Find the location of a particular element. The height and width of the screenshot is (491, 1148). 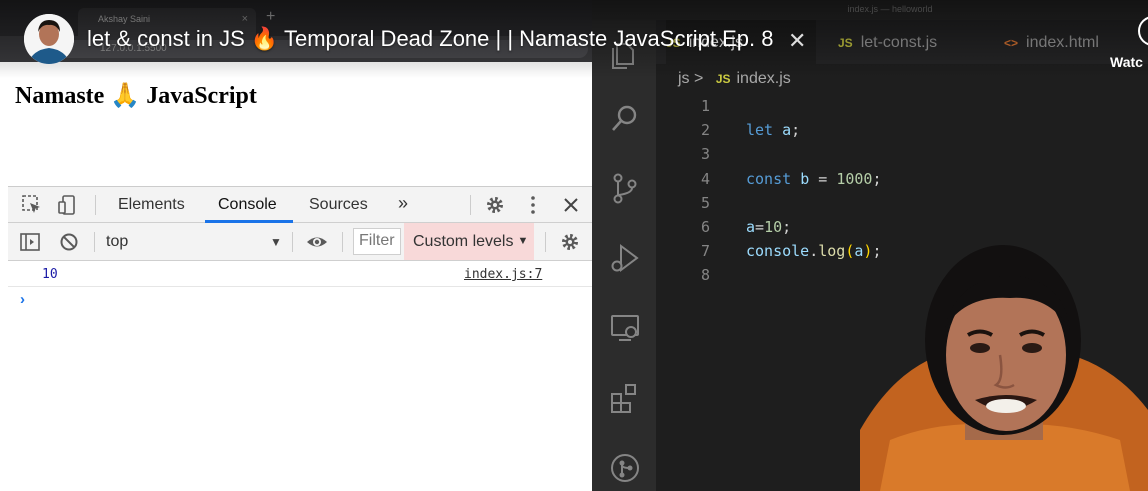

git-graph-icon is located at coordinates (625, 468).